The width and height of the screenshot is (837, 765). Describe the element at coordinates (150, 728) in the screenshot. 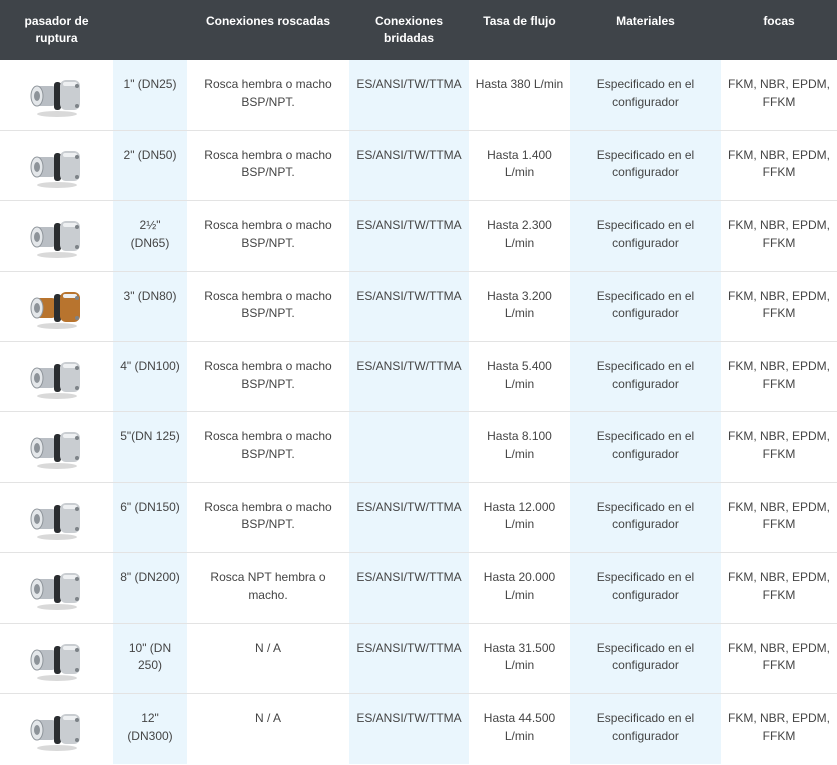

I see `size-cell: 12" (DN300)` at that location.